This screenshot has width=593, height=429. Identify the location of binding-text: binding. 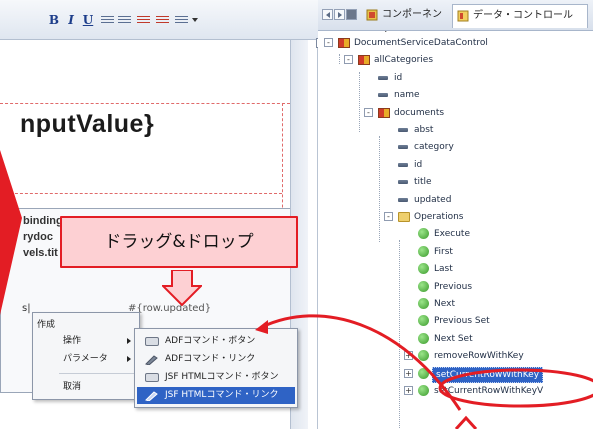
(43, 221).